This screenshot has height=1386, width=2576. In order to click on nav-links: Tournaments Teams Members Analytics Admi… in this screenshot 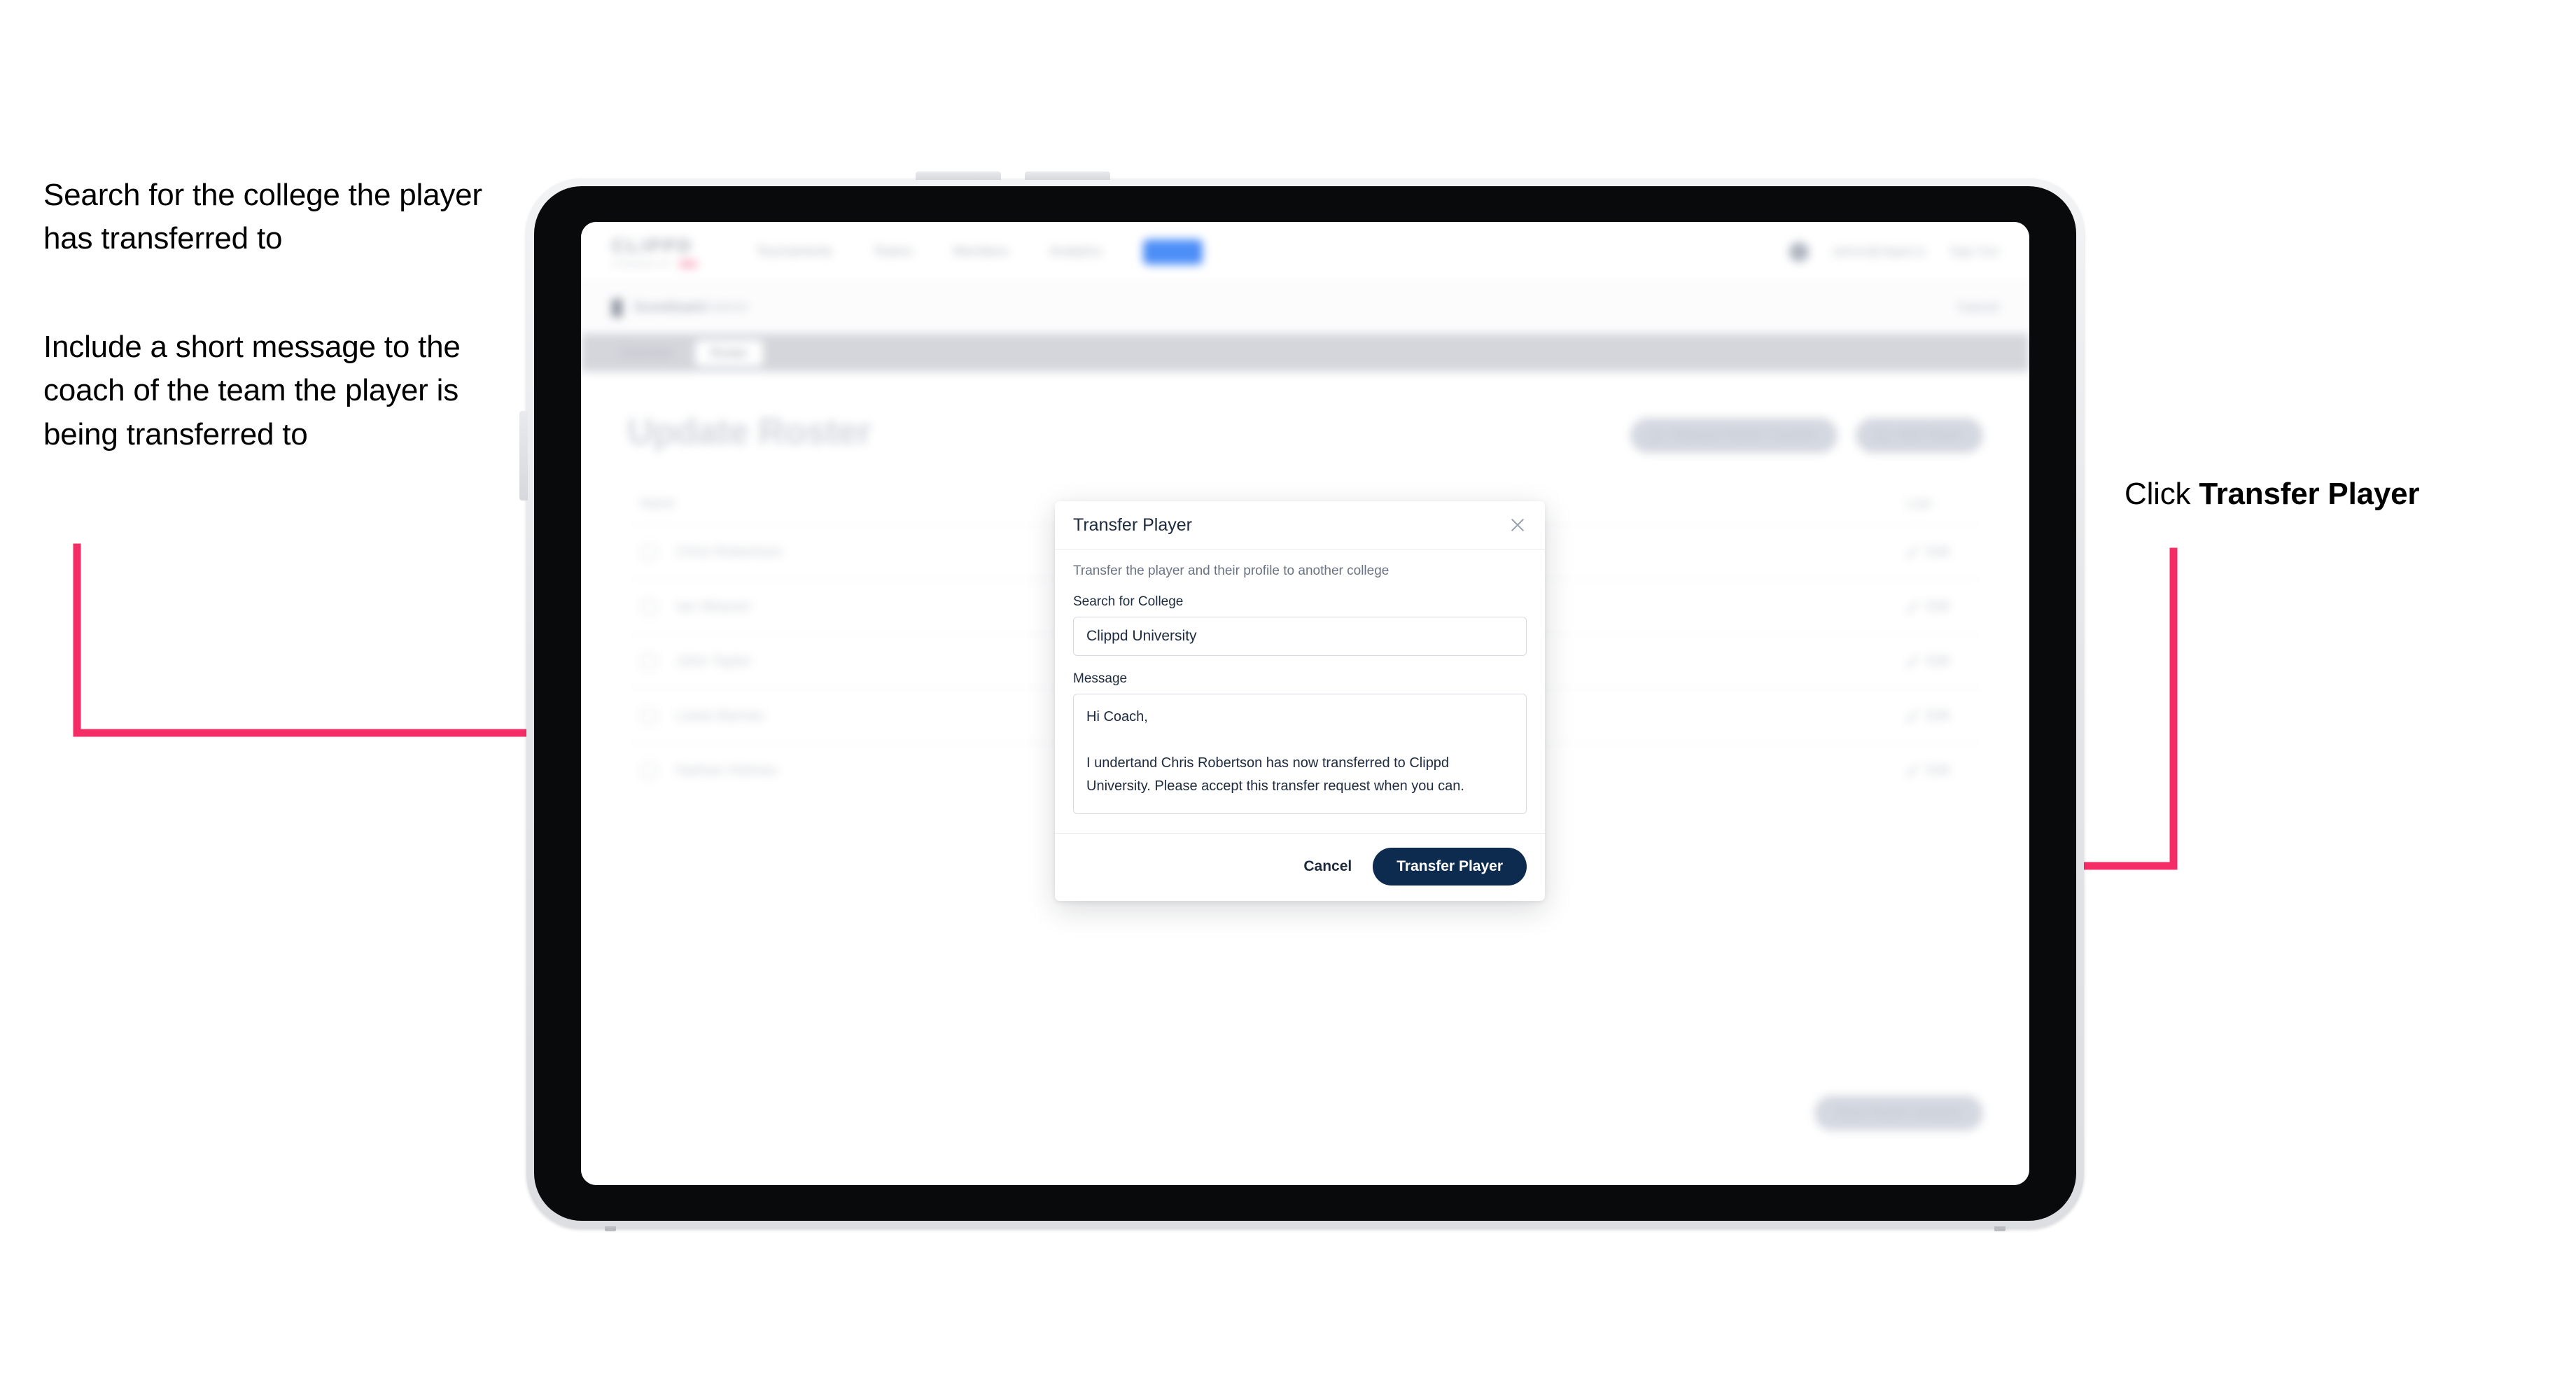, I will do `click(979, 252)`.